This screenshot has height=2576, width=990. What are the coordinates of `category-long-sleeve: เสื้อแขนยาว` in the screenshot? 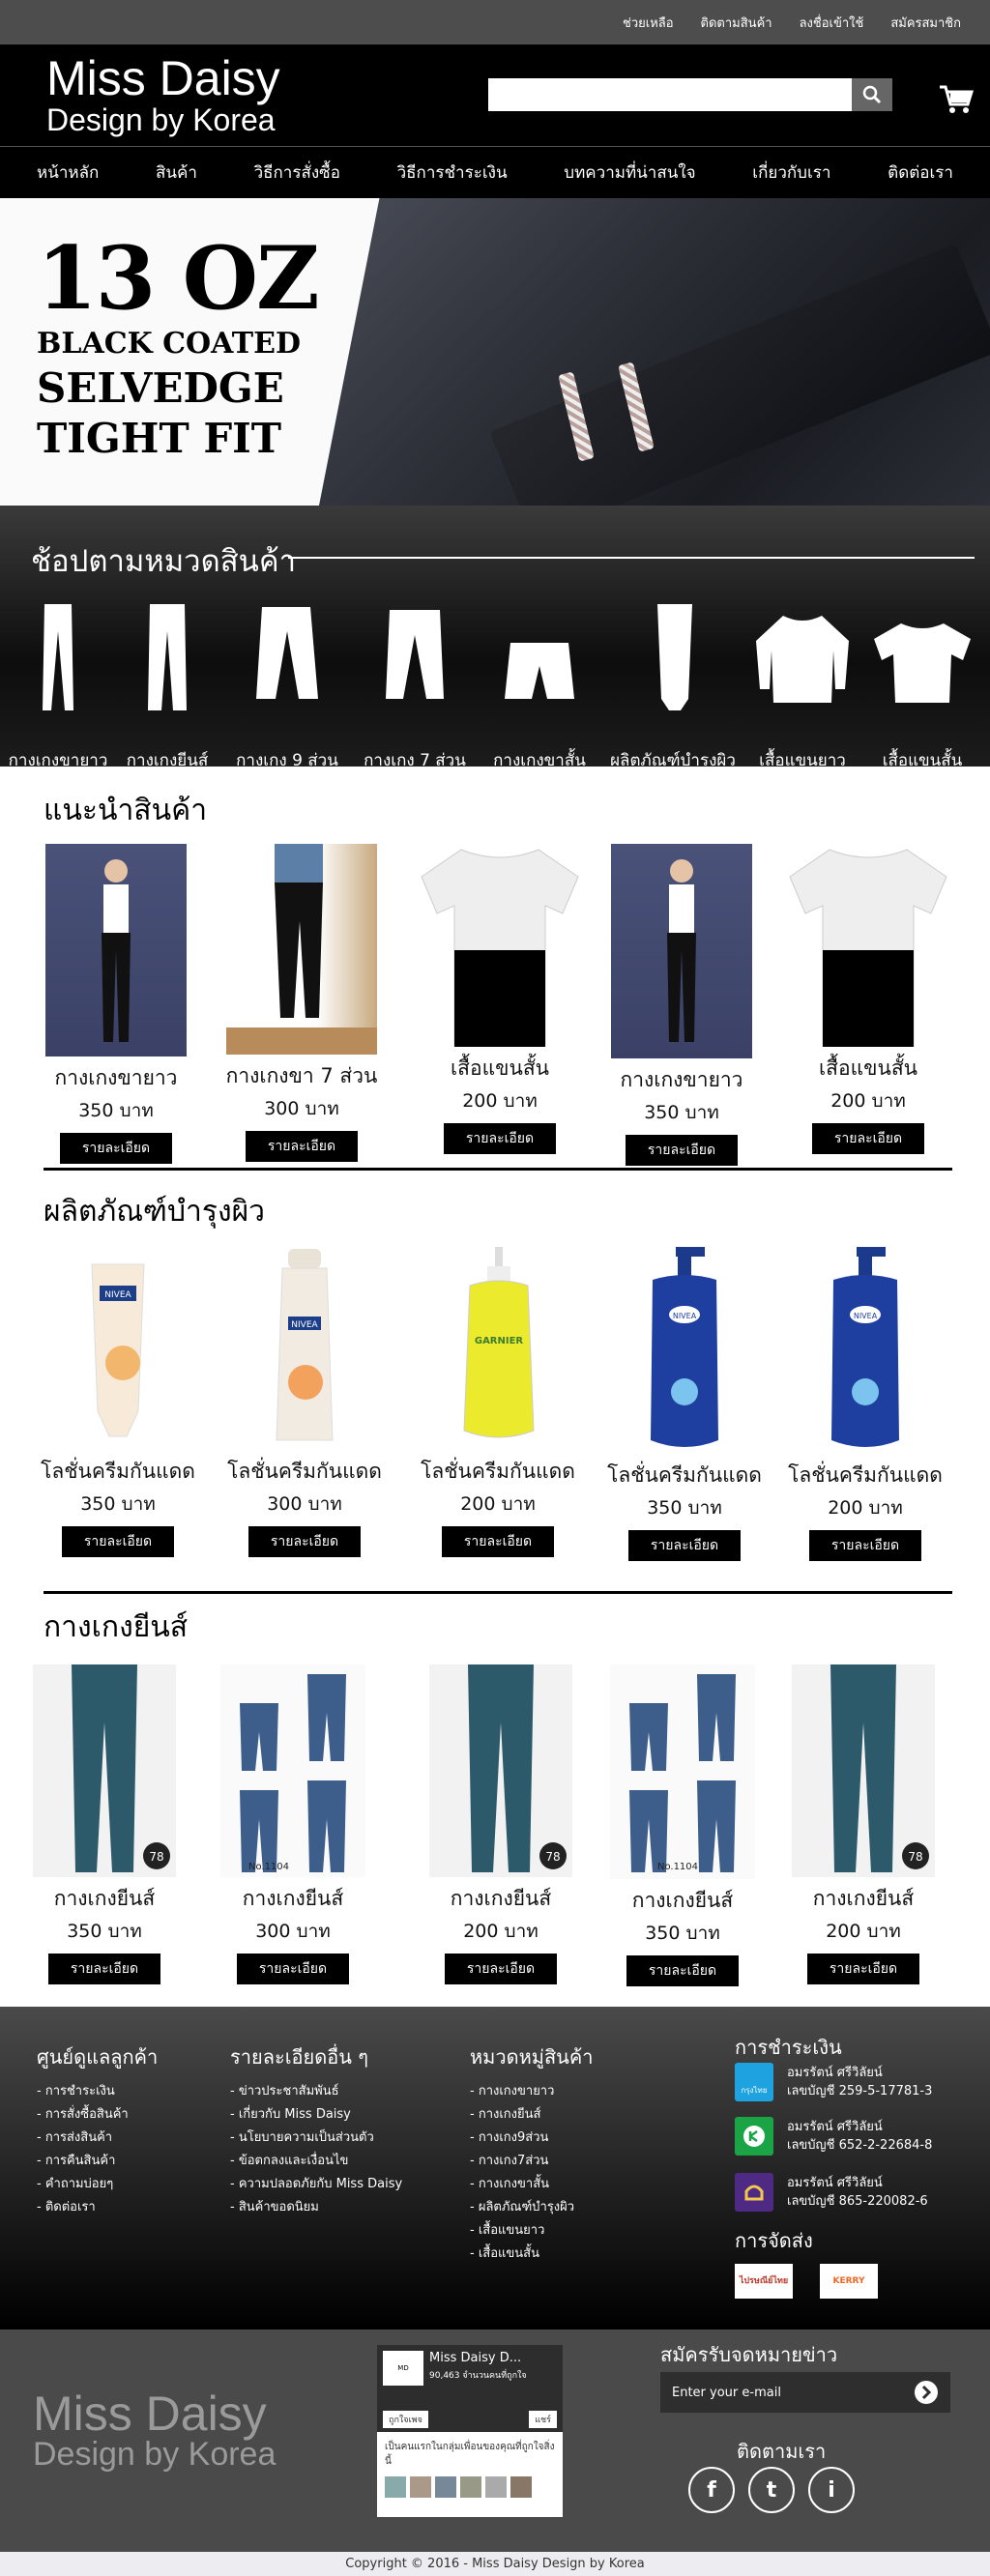 It's located at (802, 686).